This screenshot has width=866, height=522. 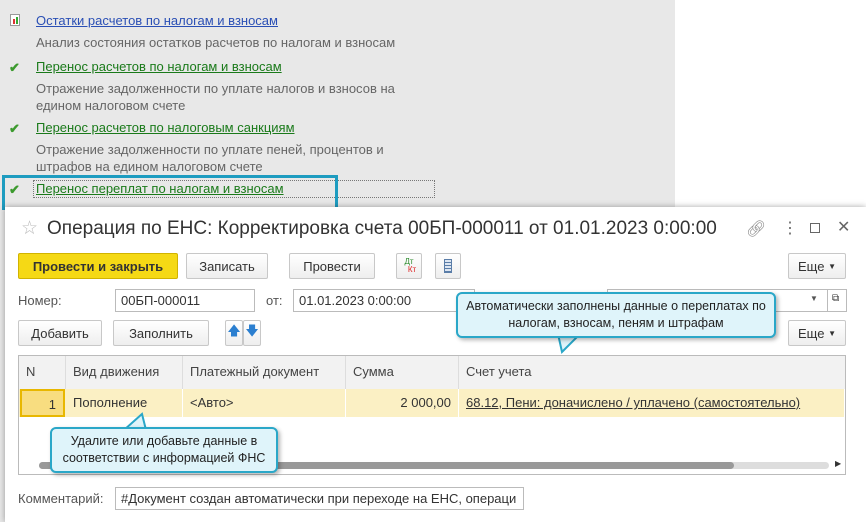 What do you see at coordinates (274, 300) in the screenshot?
I see `date-label: от:` at bounding box center [274, 300].